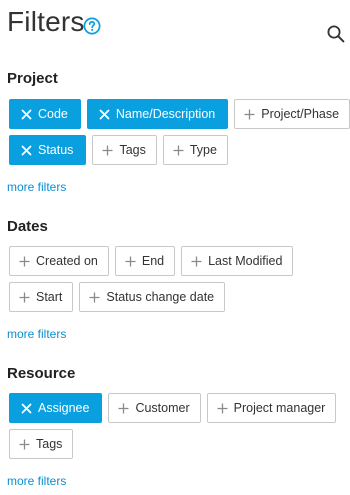 The width and height of the screenshot is (350, 495). I want to click on chip-name-description: Name/Description, so click(157, 114).